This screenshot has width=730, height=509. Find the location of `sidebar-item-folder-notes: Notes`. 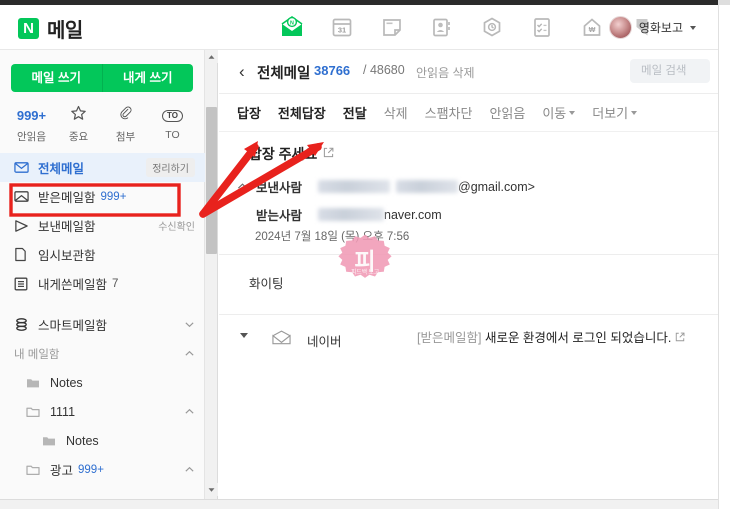

sidebar-item-folder-notes: Notes is located at coordinates (102, 382).